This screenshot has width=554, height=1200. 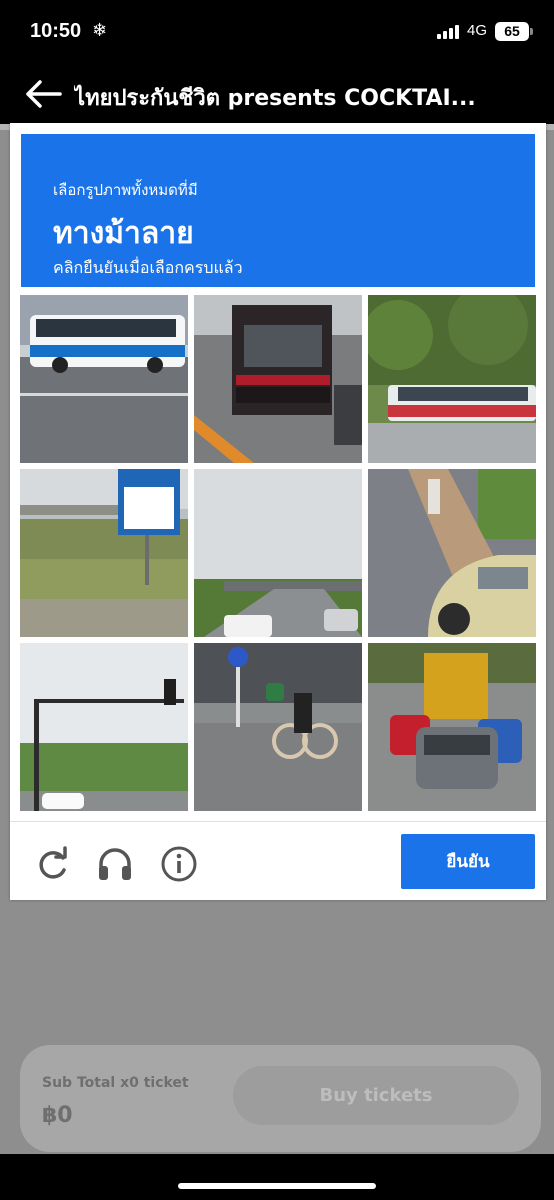 I want to click on verify-button: ยืนยัน, so click(x=468, y=861).